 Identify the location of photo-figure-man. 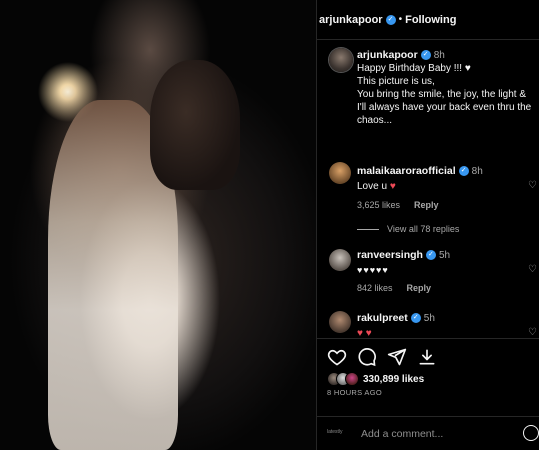
(195, 125).